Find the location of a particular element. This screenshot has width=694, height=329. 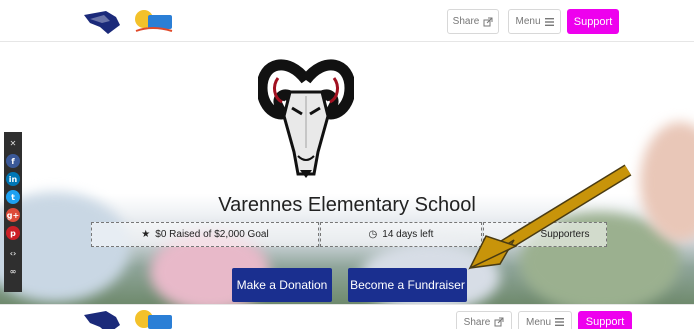

share-button: Share is located at coordinates (473, 21).